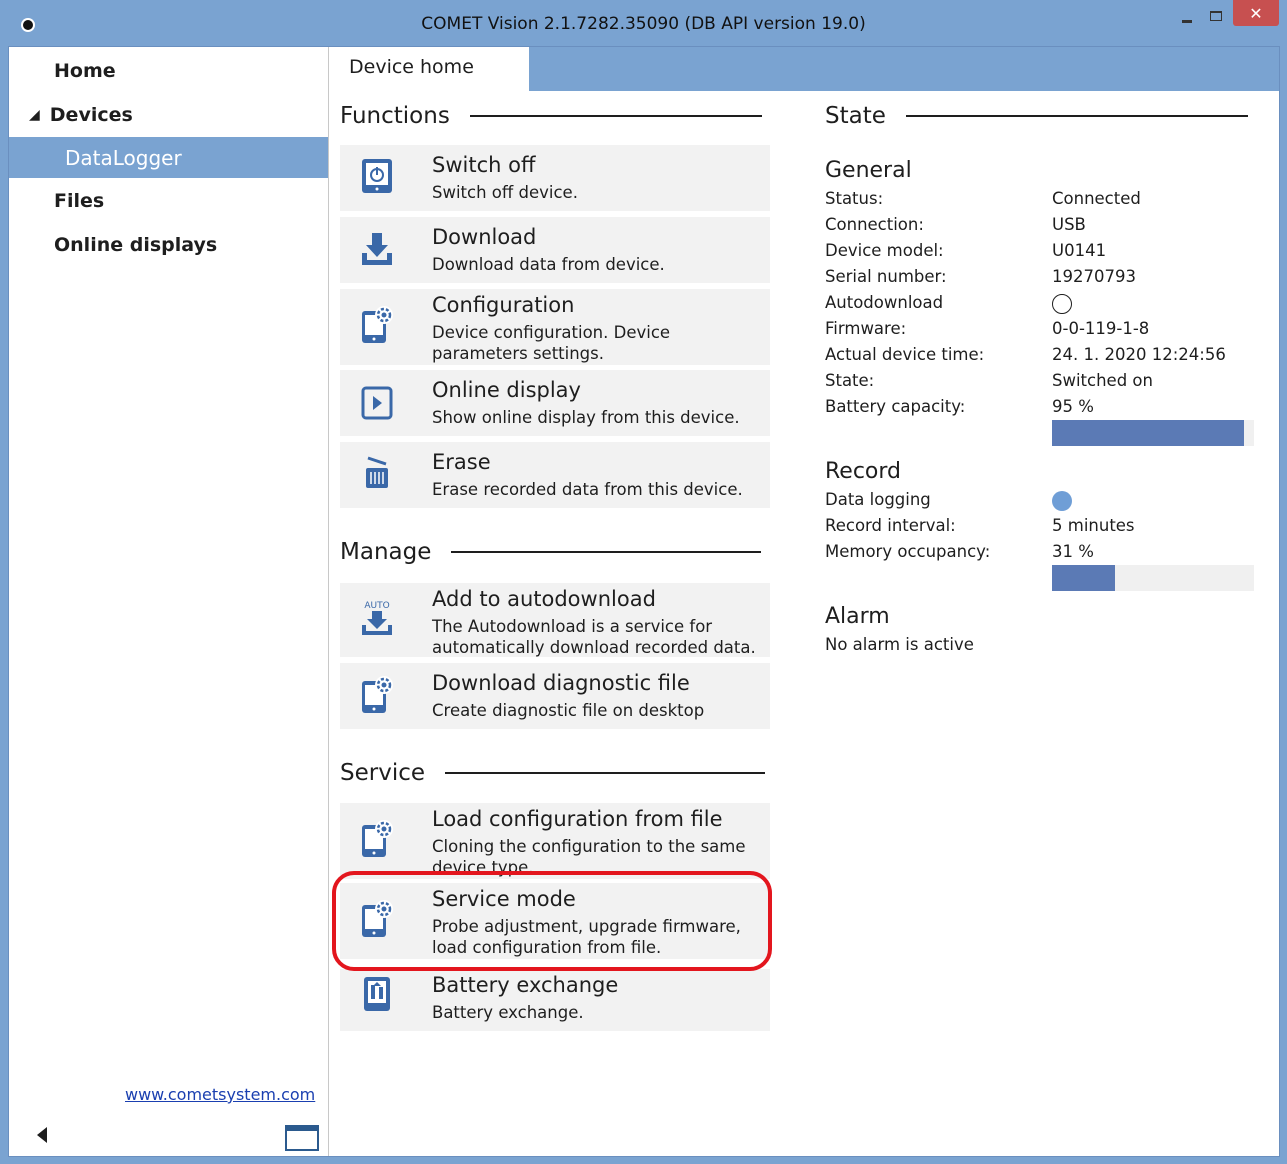 The image size is (1287, 1164). I want to click on item-title: Load configuration from file, so click(577, 819).